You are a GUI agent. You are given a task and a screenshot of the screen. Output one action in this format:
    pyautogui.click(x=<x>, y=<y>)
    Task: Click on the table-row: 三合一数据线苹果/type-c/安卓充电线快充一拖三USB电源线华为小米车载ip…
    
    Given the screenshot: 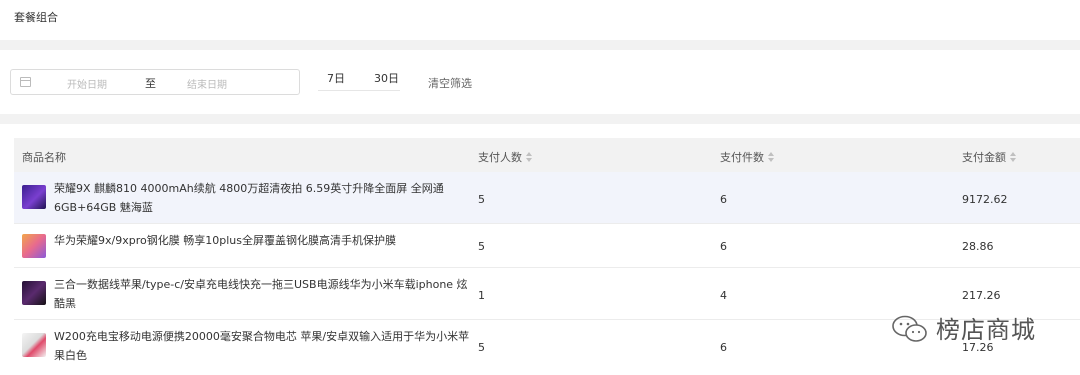 What is the action you would take?
    pyautogui.click(x=547, y=294)
    